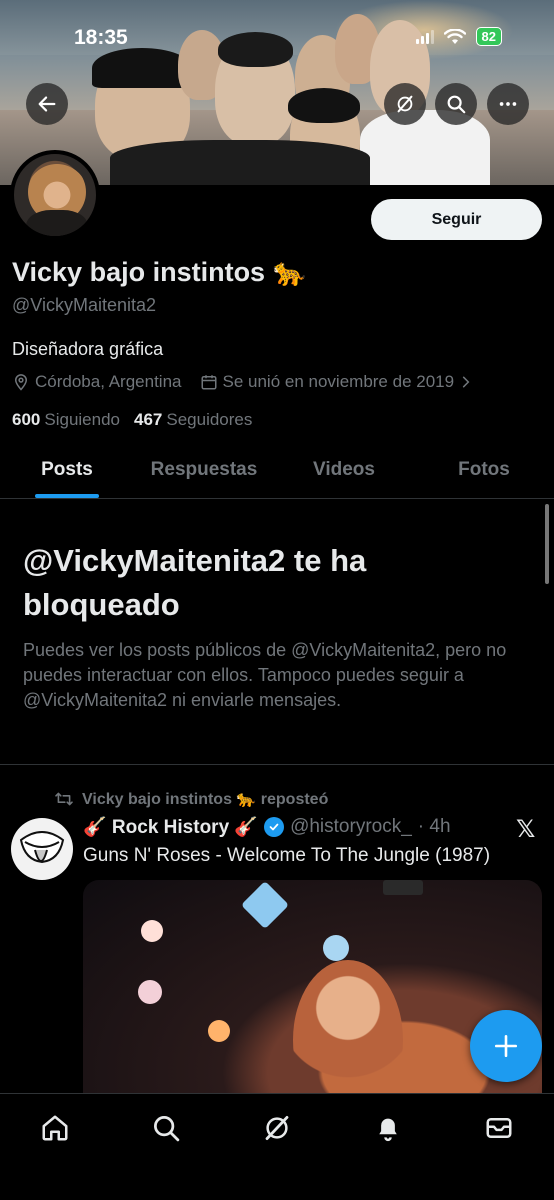 The width and height of the screenshot is (554, 1200). I want to click on repost-icon, so click(64, 799).